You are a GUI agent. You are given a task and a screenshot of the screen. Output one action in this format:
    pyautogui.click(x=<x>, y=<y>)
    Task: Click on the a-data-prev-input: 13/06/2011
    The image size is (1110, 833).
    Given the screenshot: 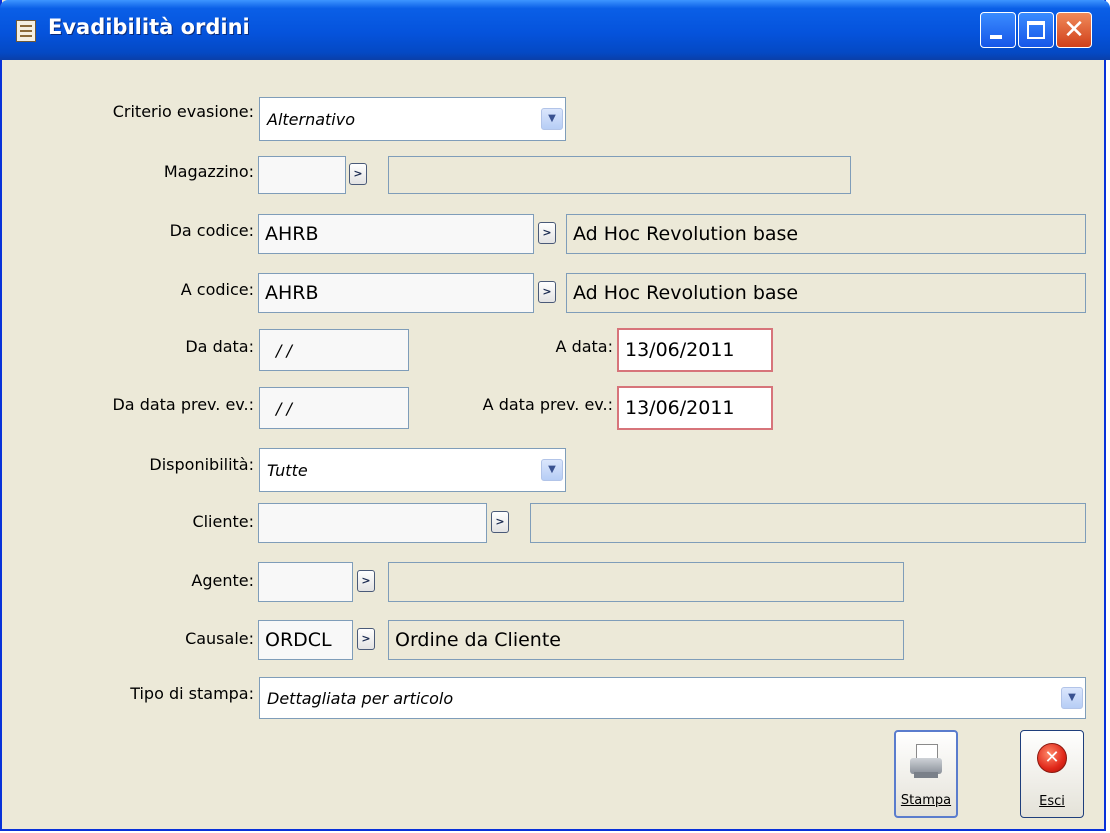 What is the action you would take?
    pyautogui.click(x=695, y=408)
    